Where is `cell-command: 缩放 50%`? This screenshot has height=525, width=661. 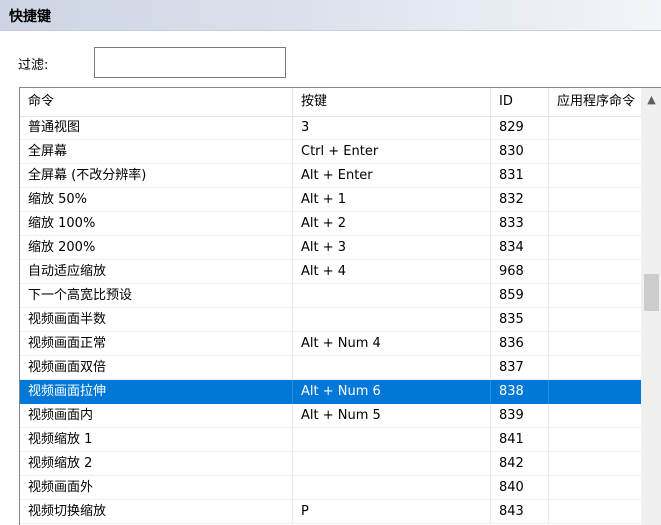 cell-command: 缩放 50% is located at coordinates (156, 200).